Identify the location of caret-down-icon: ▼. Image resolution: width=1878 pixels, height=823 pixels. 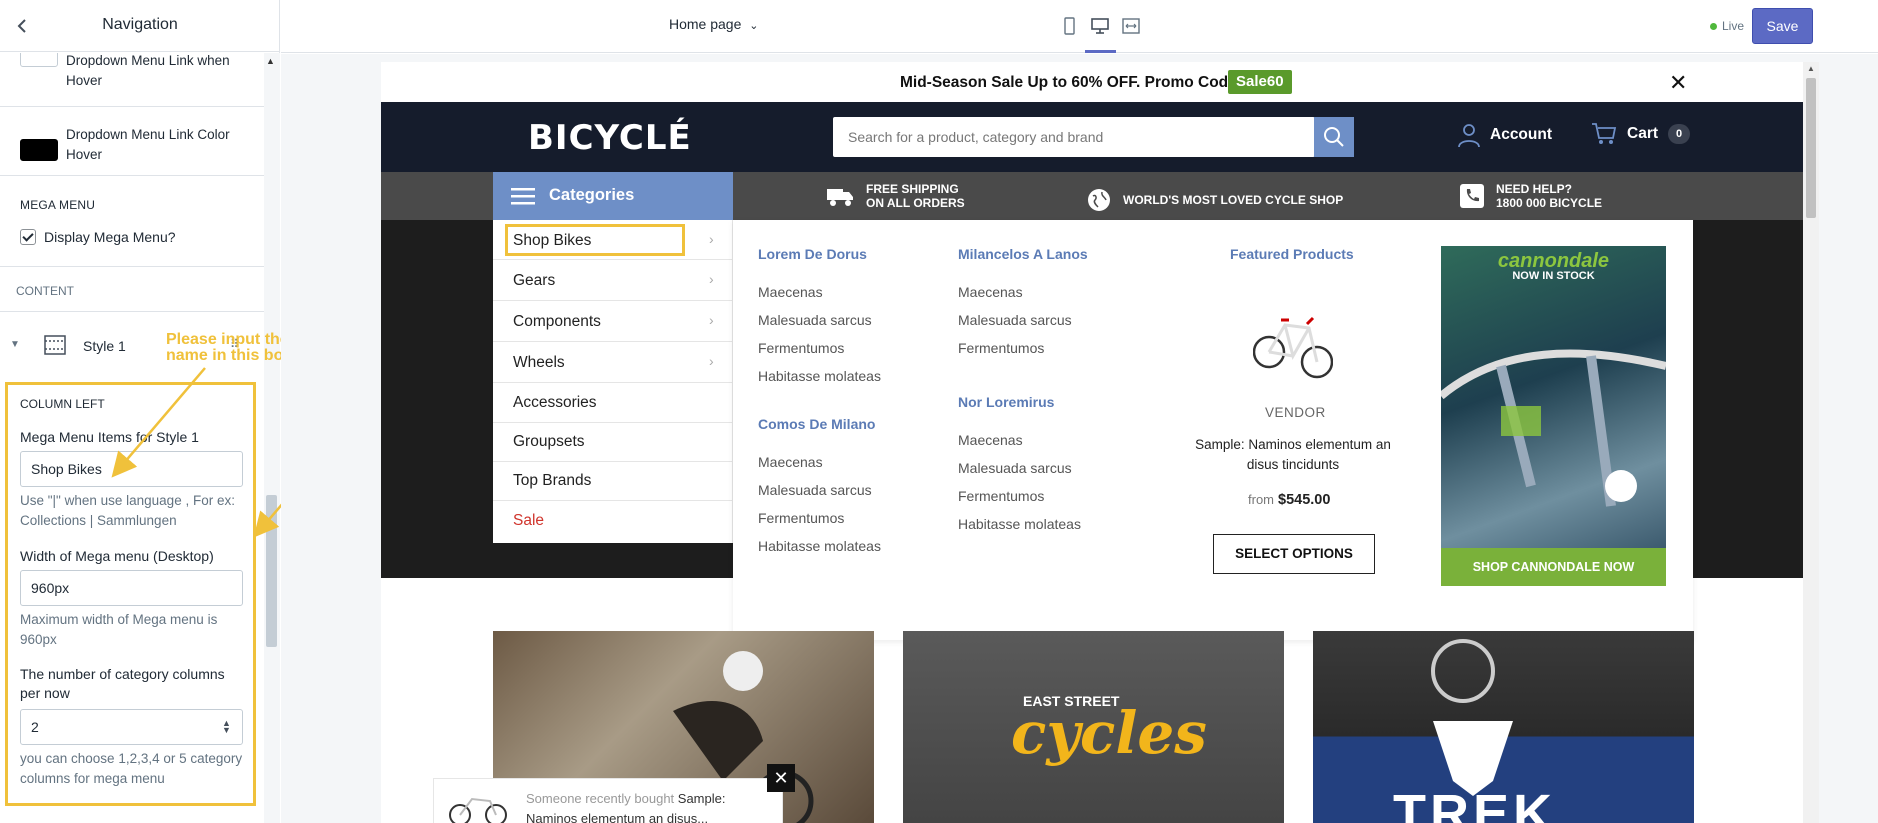
(15, 344).